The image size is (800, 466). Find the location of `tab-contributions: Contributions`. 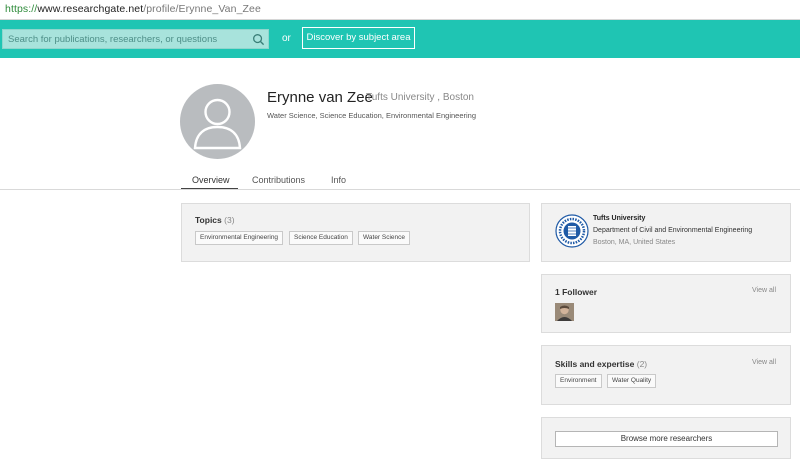

tab-contributions: Contributions is located at coordinates (278, 180).